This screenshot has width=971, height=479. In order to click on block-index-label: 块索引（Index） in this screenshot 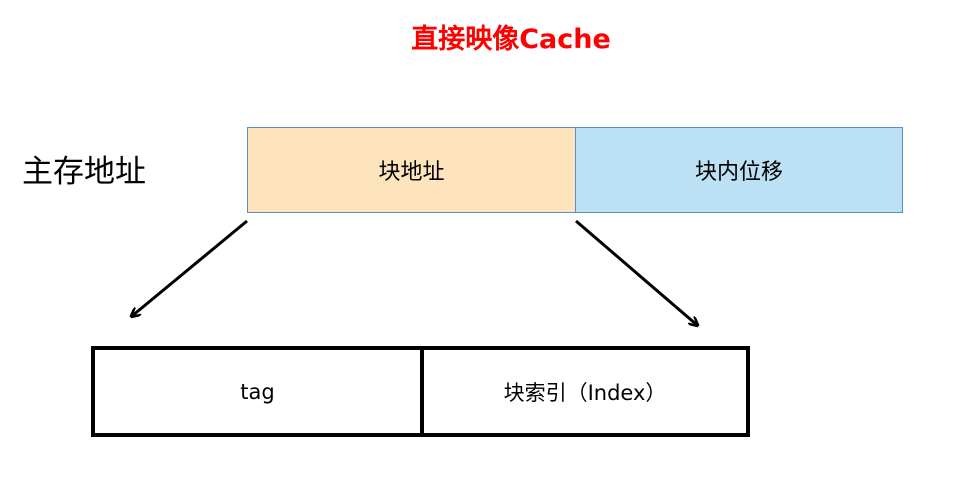, I will do `click(585, 392)`.